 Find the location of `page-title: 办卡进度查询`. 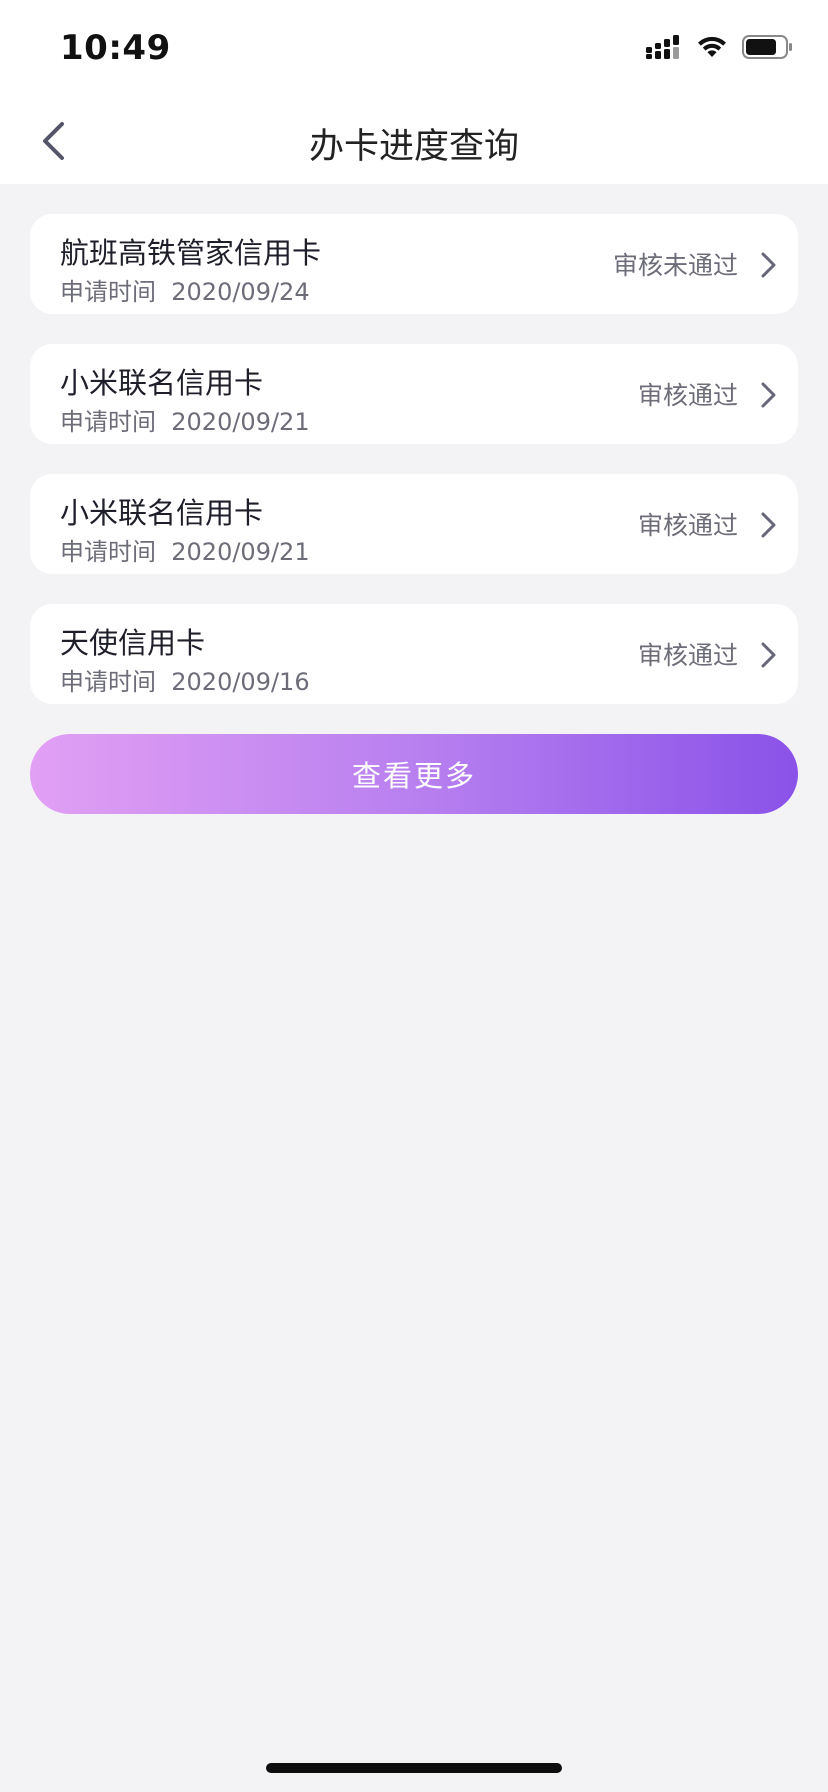

page-title: 办卡进度查询 is located at coordinates (413, 147).